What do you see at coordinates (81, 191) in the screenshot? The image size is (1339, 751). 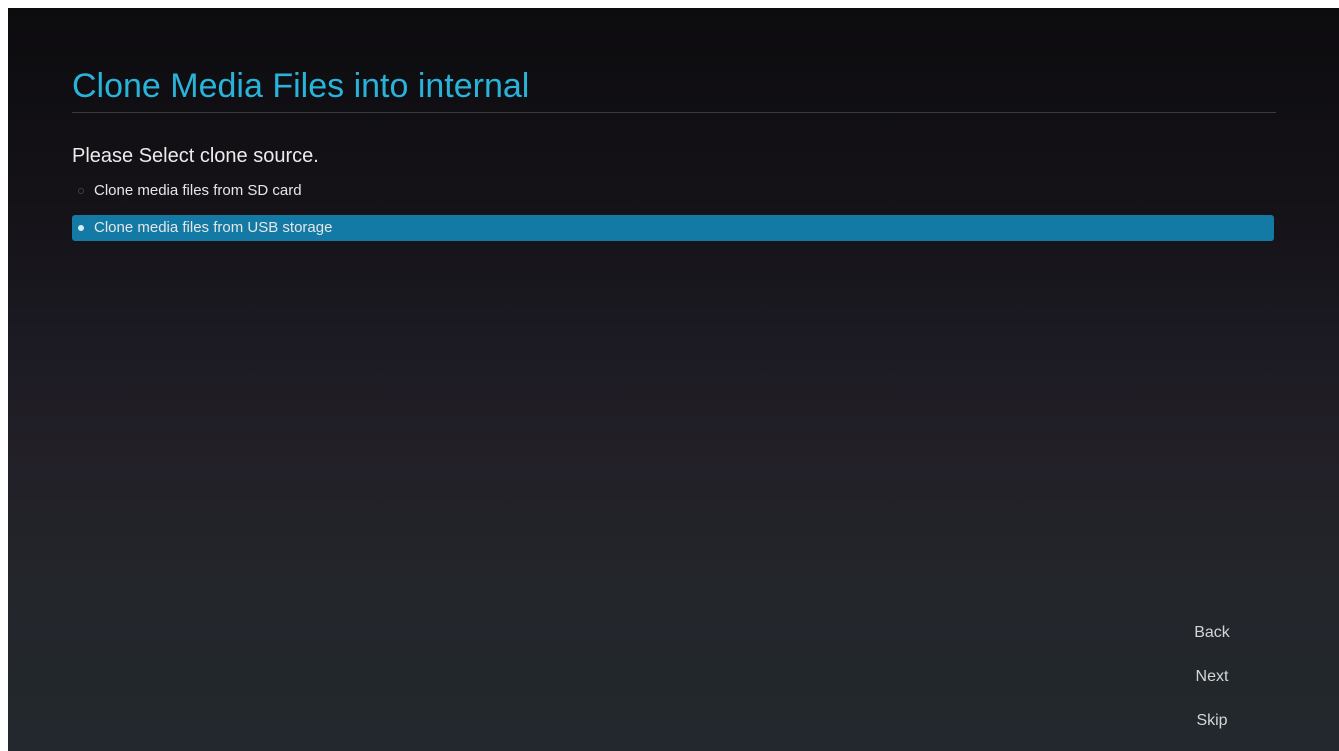 I see `radio-unselected-icon` at bounding box center [81, 191].